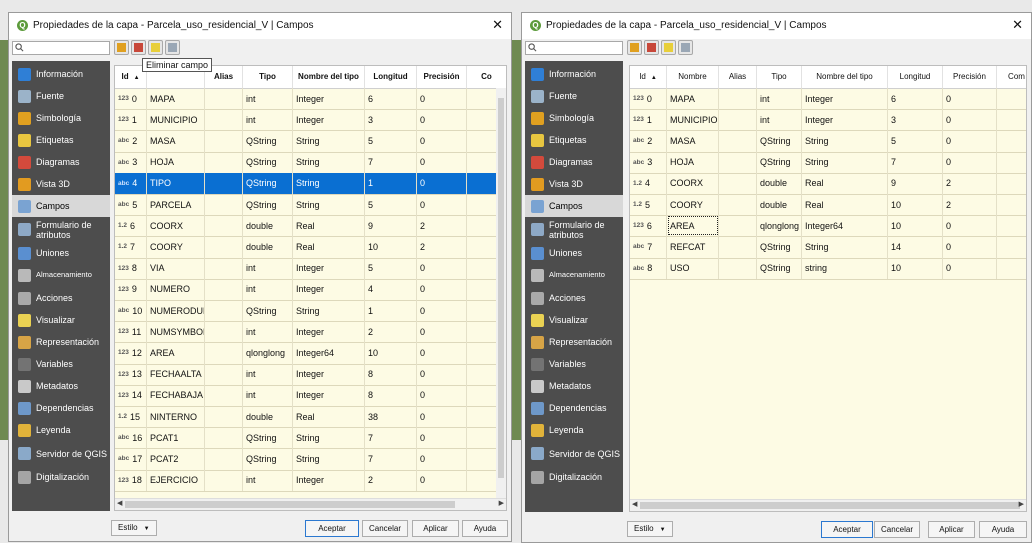 Image resolution: width=1032 pixels, height=543 pixels. Describe the element at coordinates (915, 99) in the screenshot. I see `length-cell: 6` at that location.